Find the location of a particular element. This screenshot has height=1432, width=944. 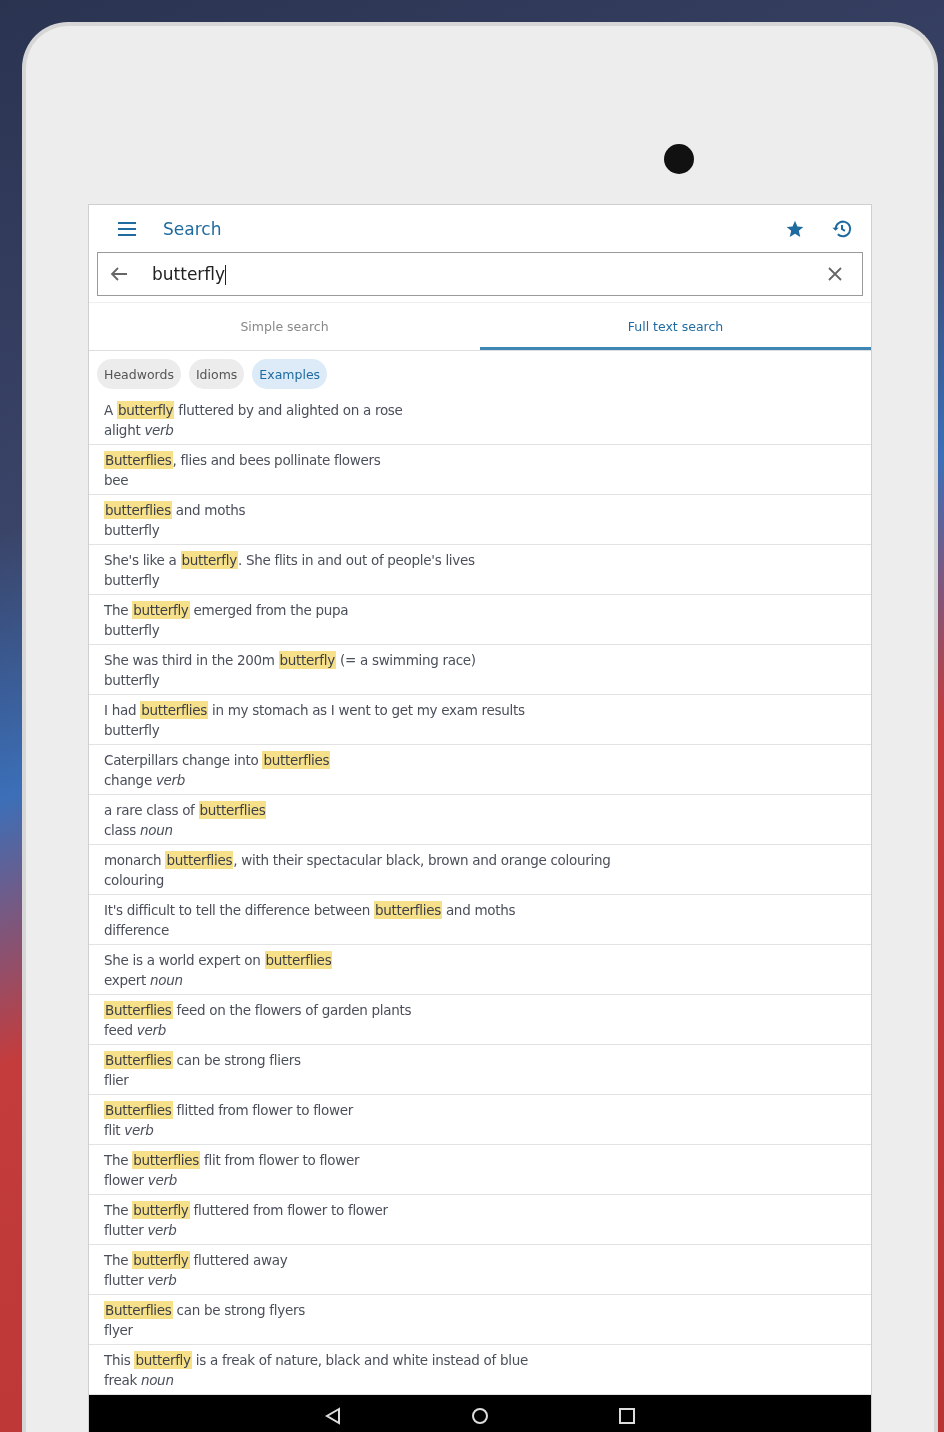

example-sentence: She is a world expert on butterflies is located at coordinates (219, 960).